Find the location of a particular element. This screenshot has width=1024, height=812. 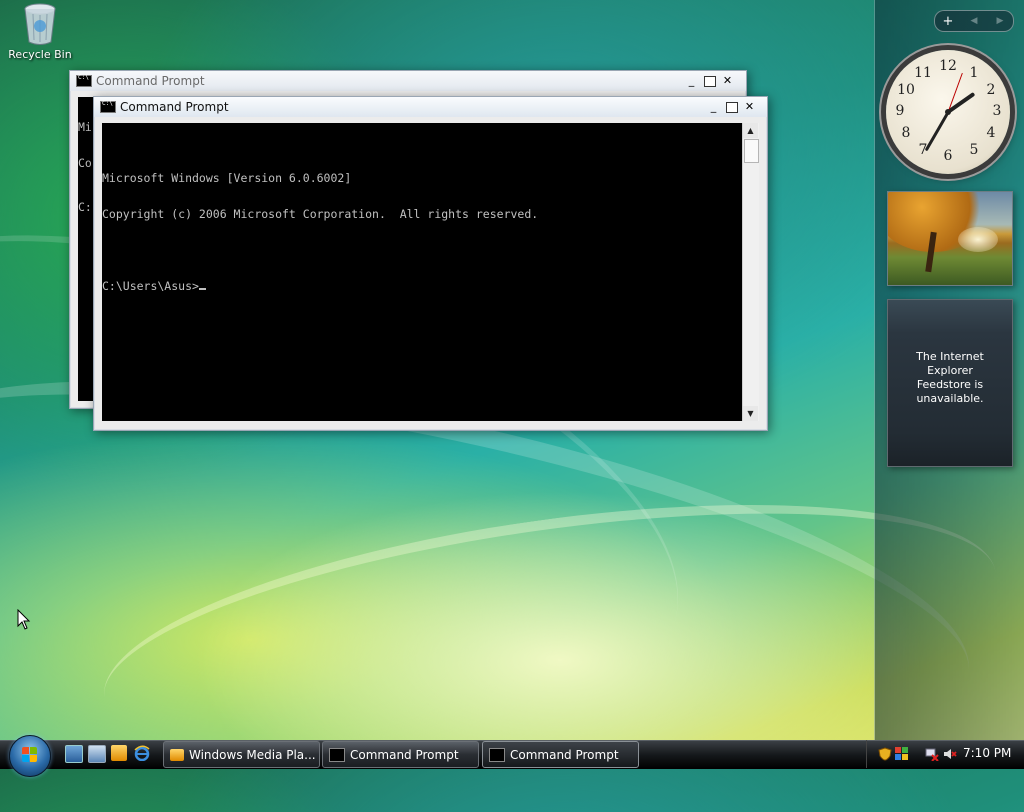

network-disconnected-icon is located at coordinates (932, 754).